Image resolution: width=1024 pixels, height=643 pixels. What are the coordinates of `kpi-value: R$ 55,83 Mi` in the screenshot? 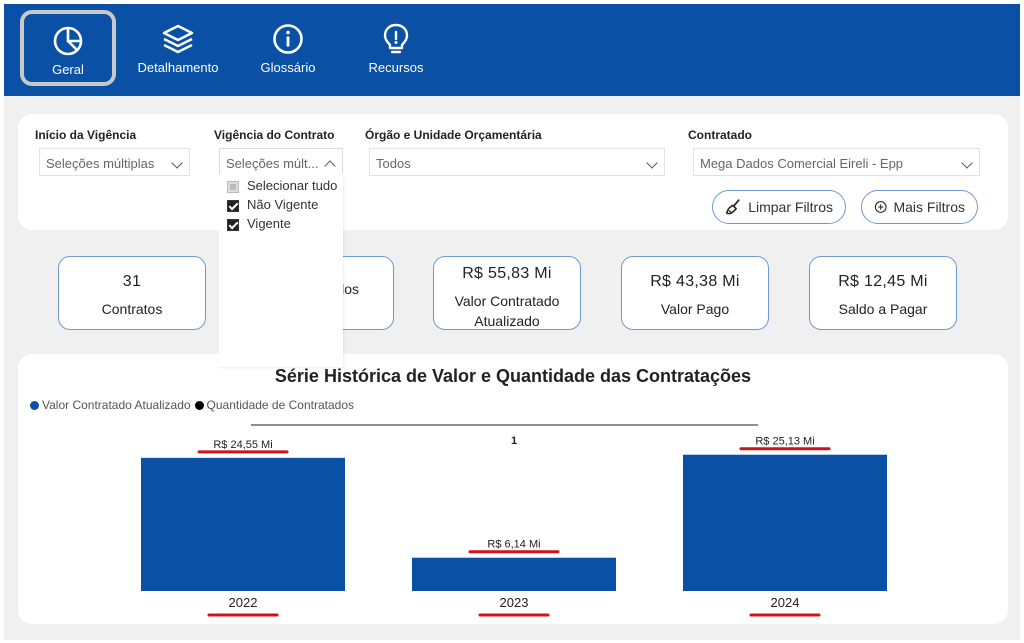 It's located at (507, 273).